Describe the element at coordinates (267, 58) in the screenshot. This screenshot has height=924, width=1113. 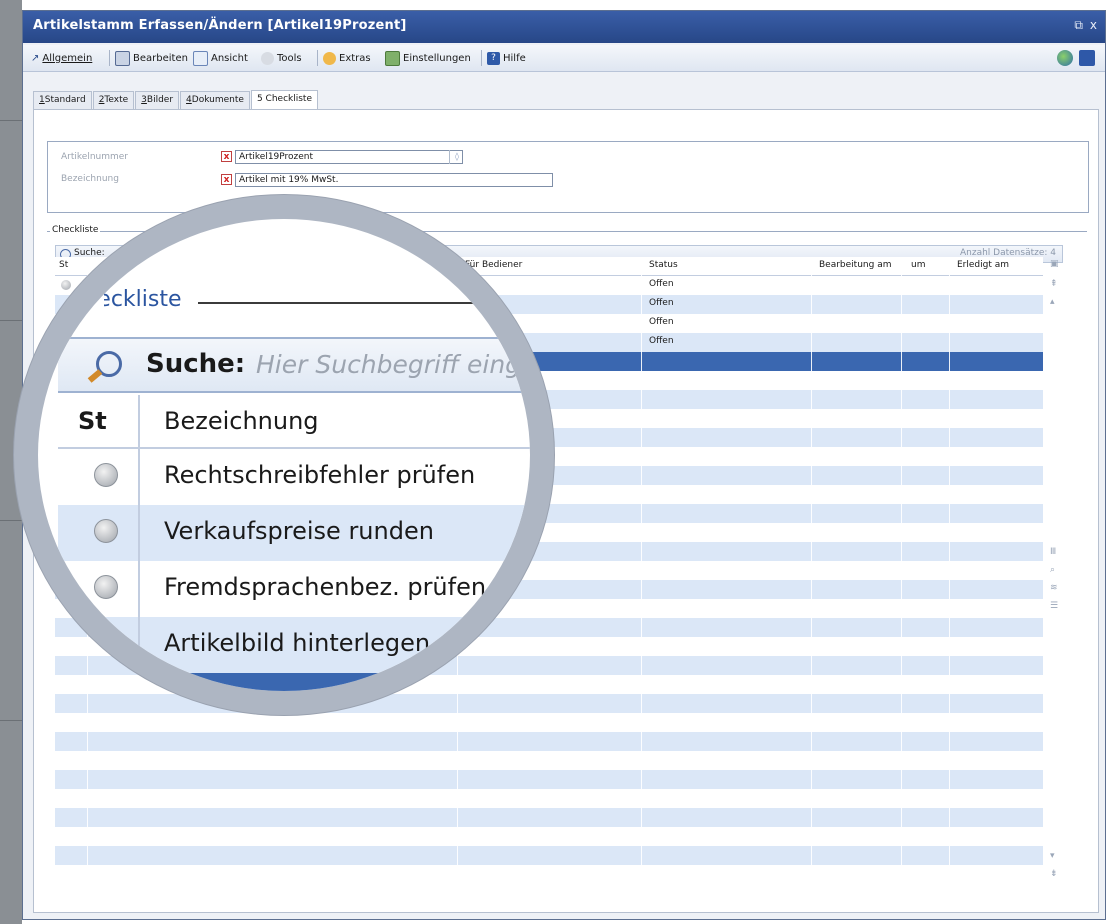
I see `tools-icon` at that location.